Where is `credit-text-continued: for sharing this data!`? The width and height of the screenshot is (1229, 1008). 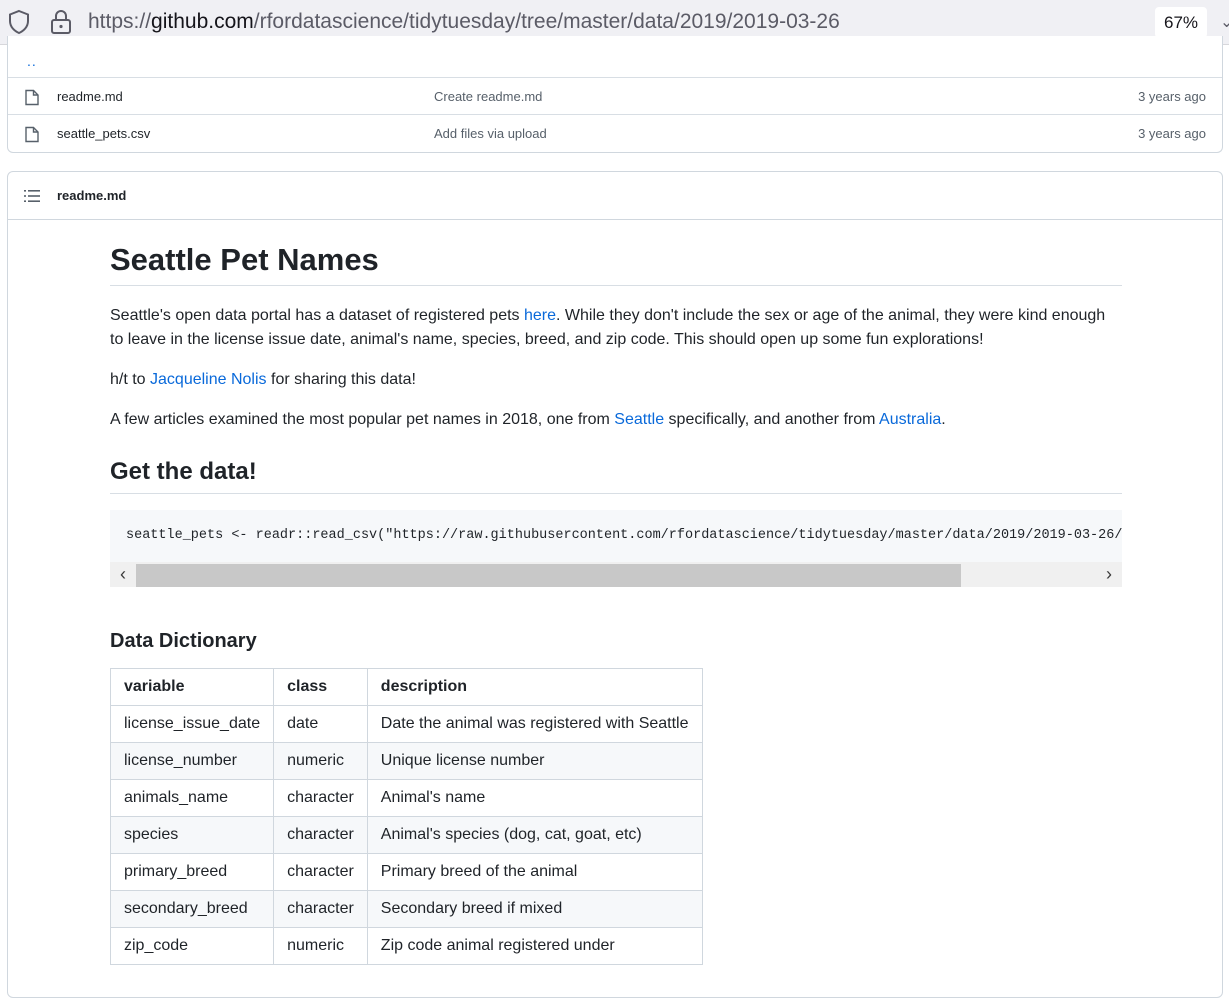 credit-text-continued: for sharing this data! is located at coordinates (341, 379).